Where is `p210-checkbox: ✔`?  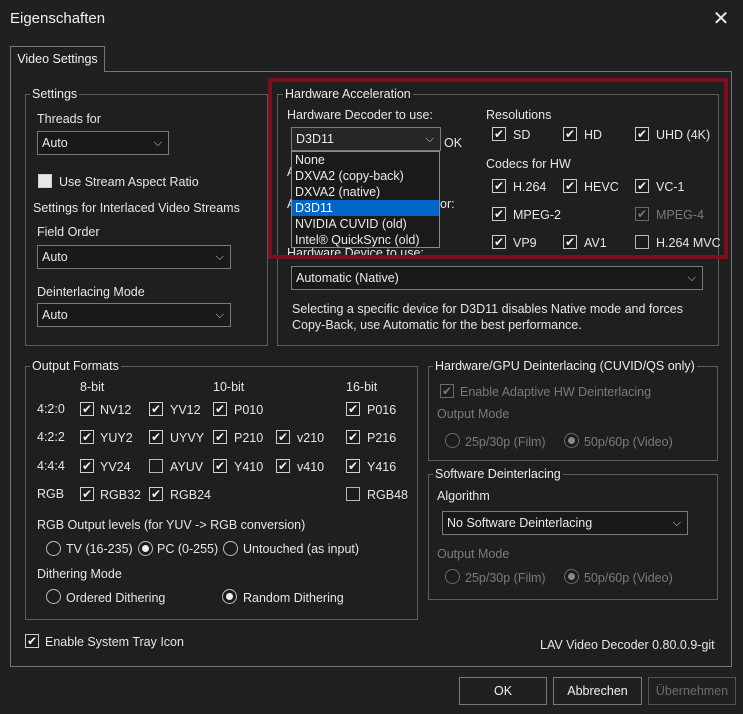
p210-checkbox: ✔ is located at coordinates (220, 437).